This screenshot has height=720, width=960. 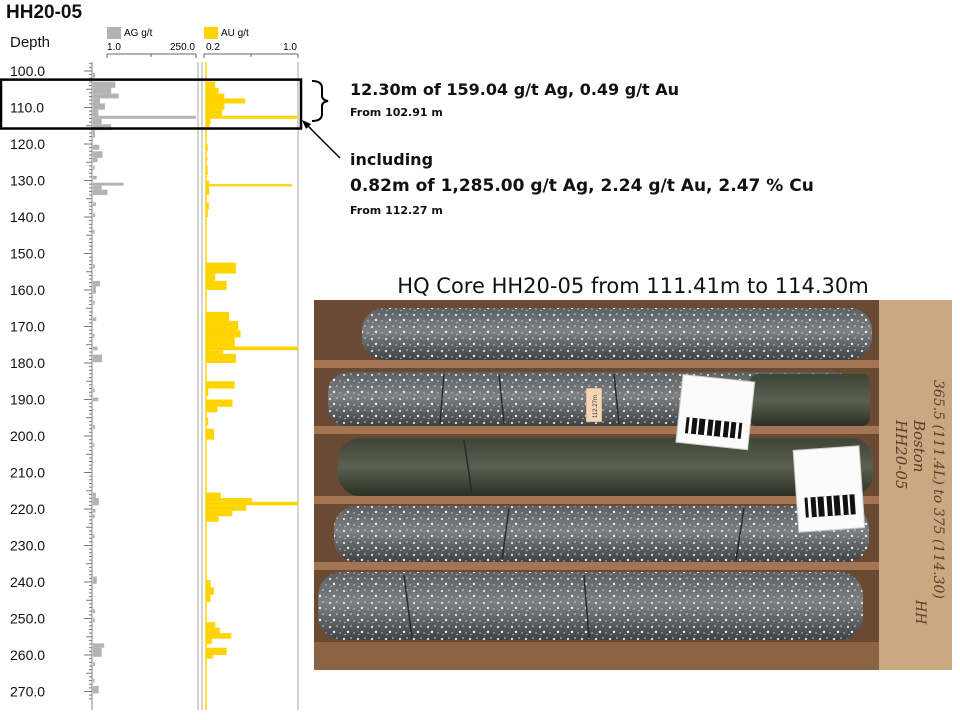 What do you see at coordinates (396, 112) in the screenshot?
I see `interval-from-text: From 102.91 m` at bounding box center [396, 112].